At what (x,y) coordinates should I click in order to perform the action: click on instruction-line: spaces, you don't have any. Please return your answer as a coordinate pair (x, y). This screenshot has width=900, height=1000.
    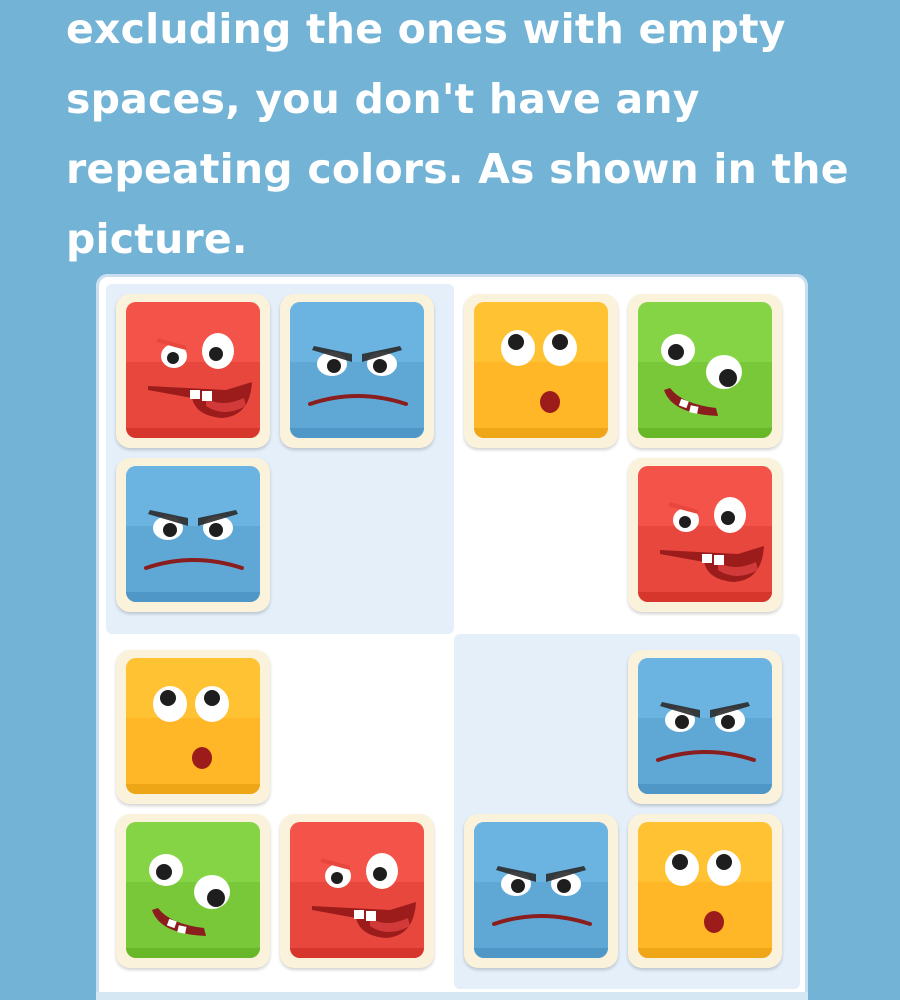
    Looking at the image, I should click on (383, 99).